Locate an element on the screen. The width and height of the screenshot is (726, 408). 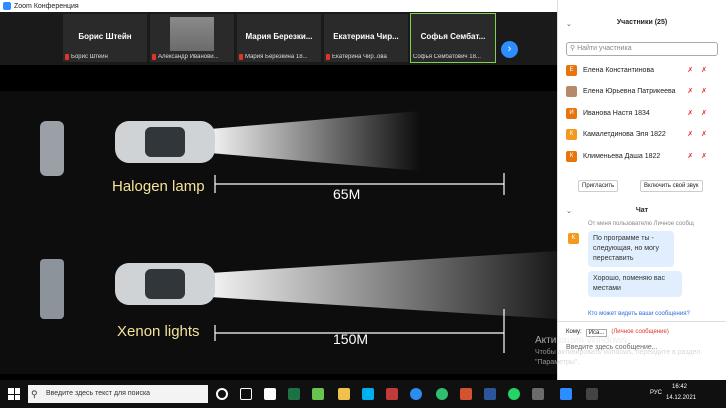
video-thumb: Екатерина Чир... Екатерина Чир..ова is located at coordinates (366, 38).